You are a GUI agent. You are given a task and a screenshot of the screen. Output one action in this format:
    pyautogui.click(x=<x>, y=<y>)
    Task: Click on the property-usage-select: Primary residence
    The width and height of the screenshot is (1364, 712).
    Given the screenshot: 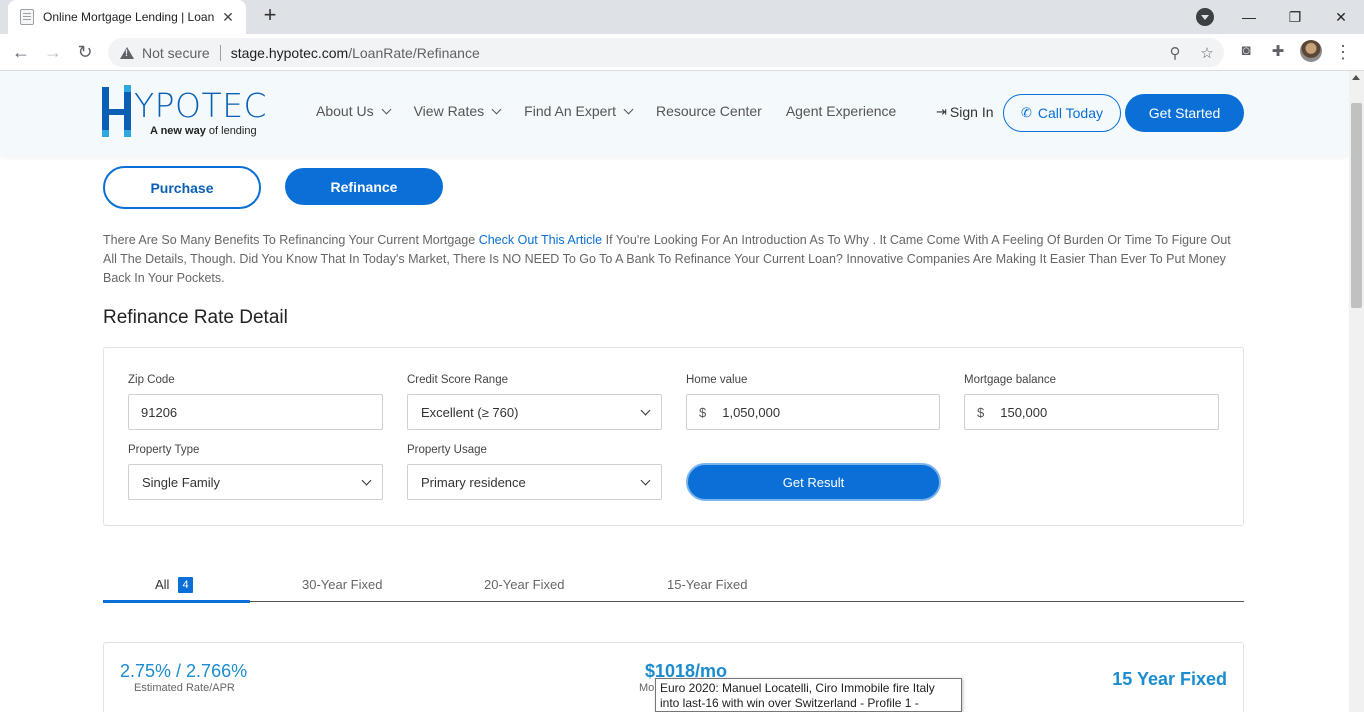 What is the action you would take?
    pyautogui.click(x=534, y=482)
    